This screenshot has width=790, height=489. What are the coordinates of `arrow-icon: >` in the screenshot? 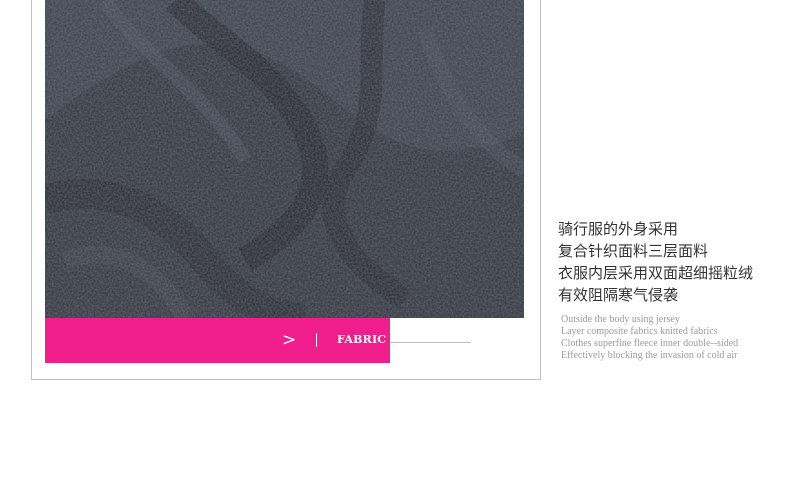 It's located at (289, 340).